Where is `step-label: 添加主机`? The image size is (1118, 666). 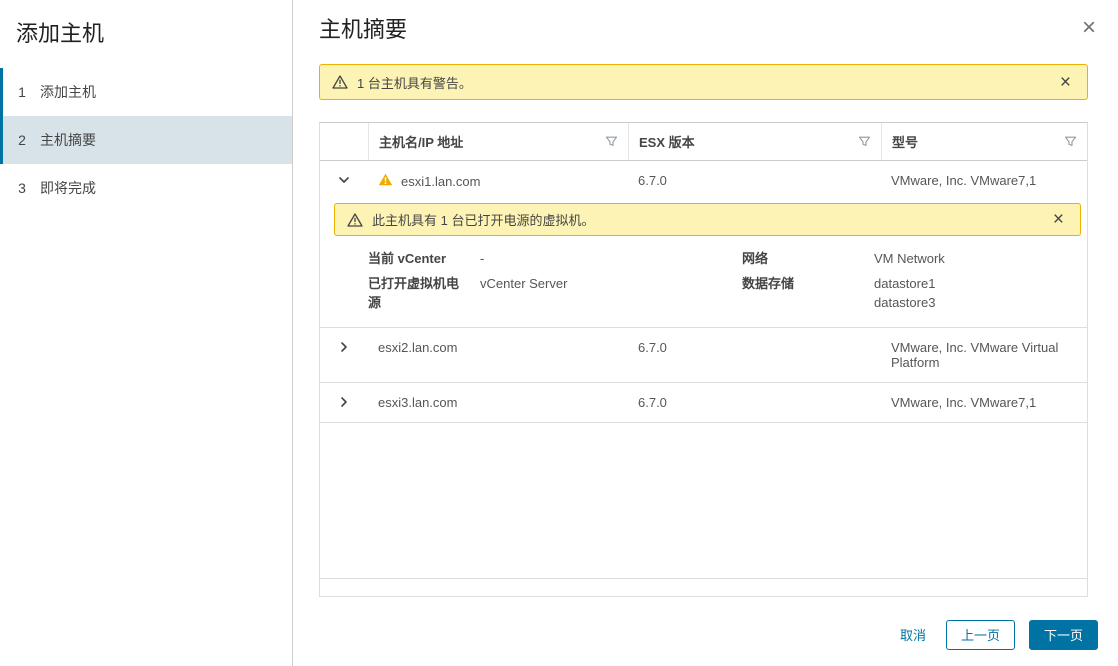 step-label: 添加主机 is located at coordinates (68, 92).